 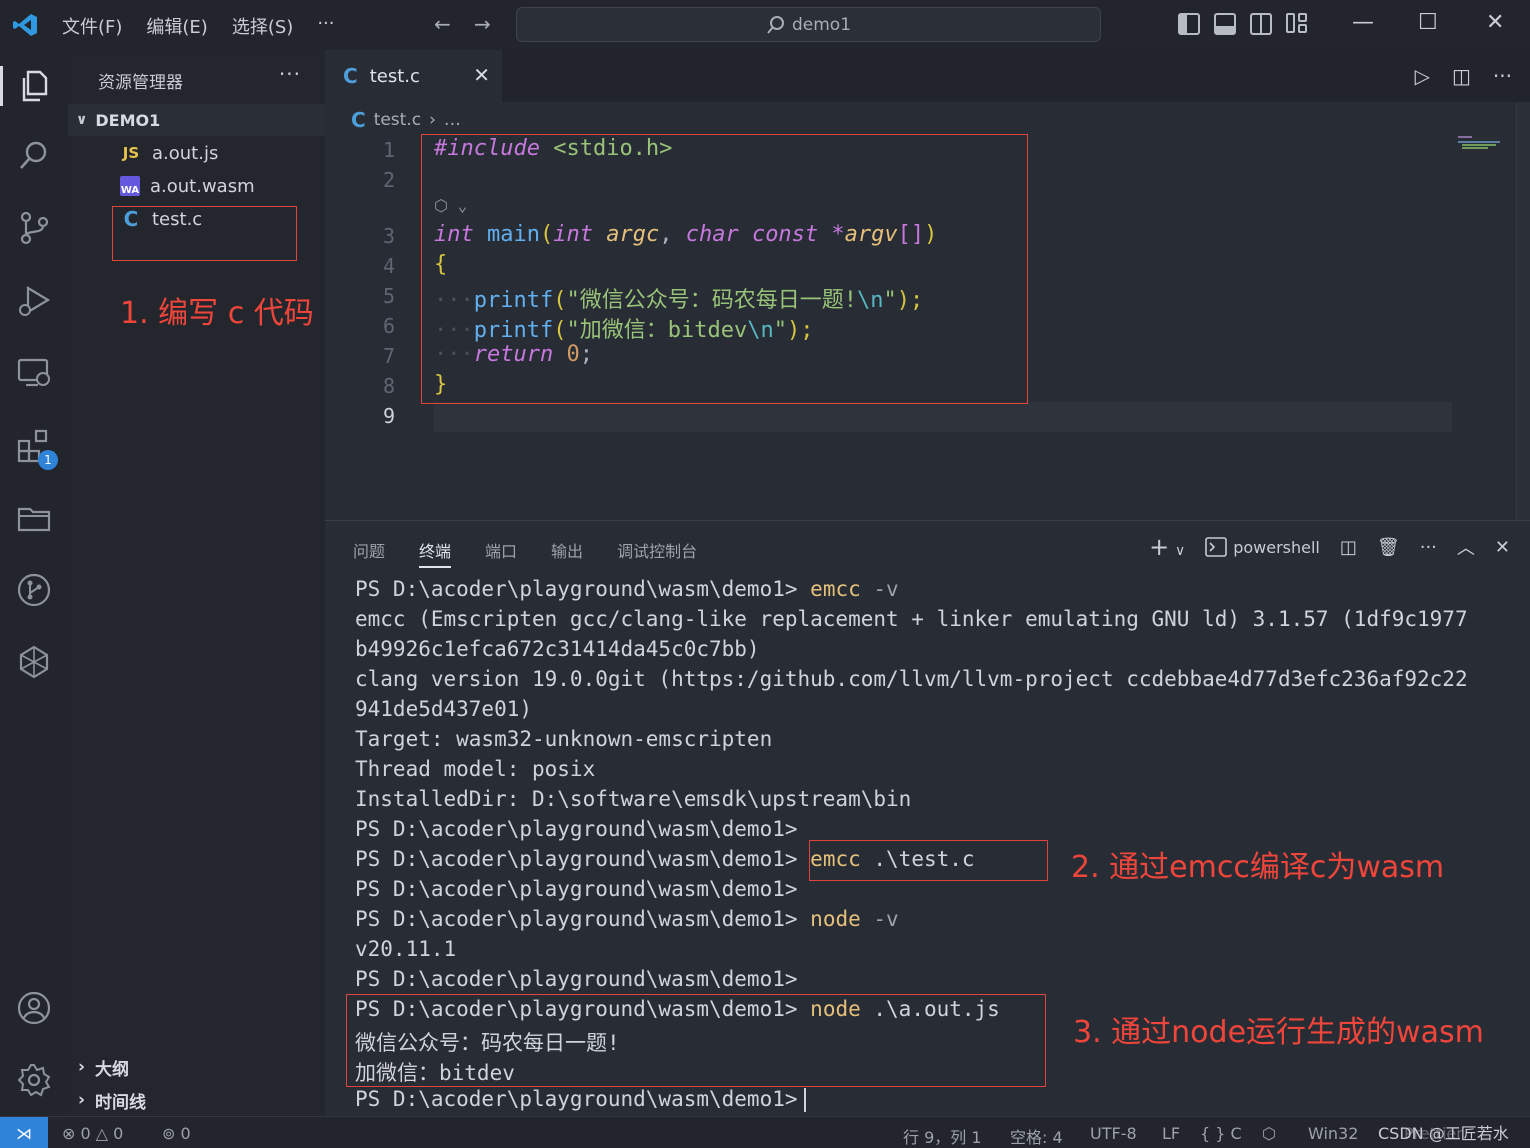 What do you see at coordinates (169, 153) in the screenshot?
I see `file-item-a-out-js: JS a.out.js` at bounding box center [169, 153].